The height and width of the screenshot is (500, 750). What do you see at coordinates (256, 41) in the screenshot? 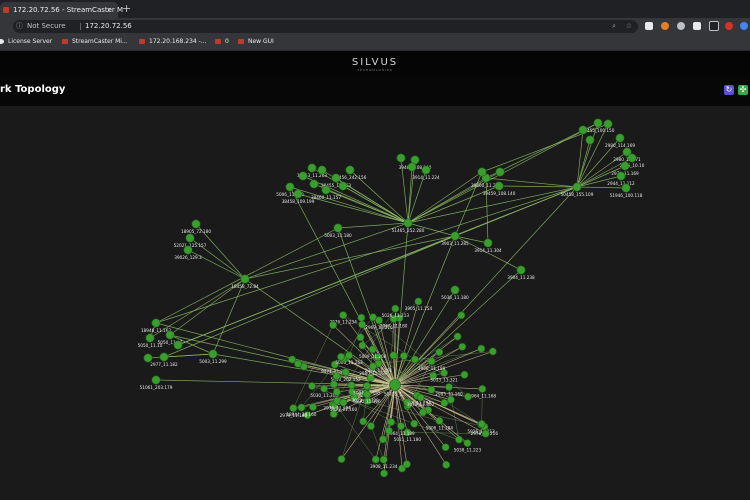
I see `bookmark-item: New GUI` at bounding box center [256, 41].